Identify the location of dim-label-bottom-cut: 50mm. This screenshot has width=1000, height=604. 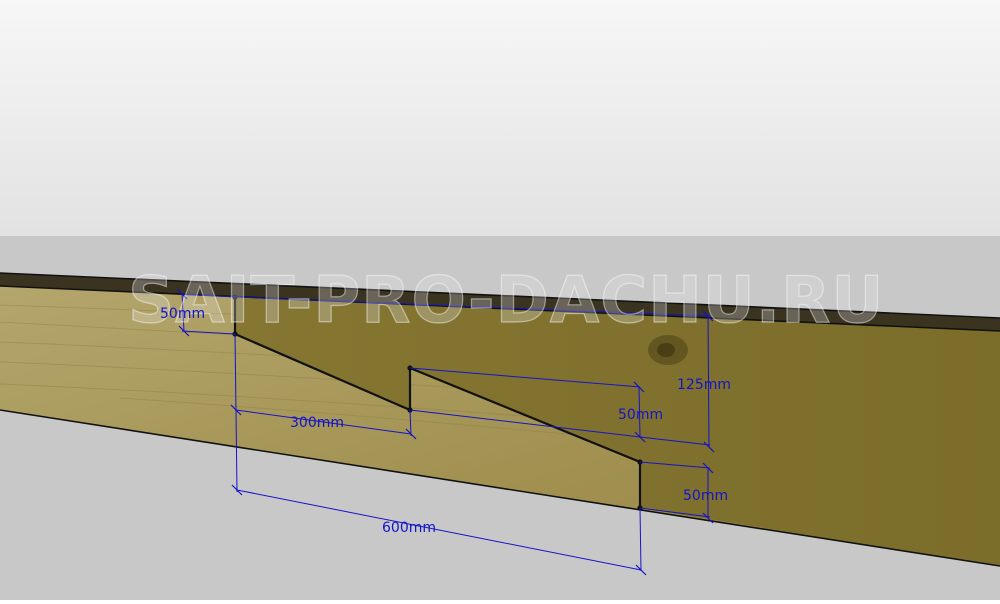
(705, 496).